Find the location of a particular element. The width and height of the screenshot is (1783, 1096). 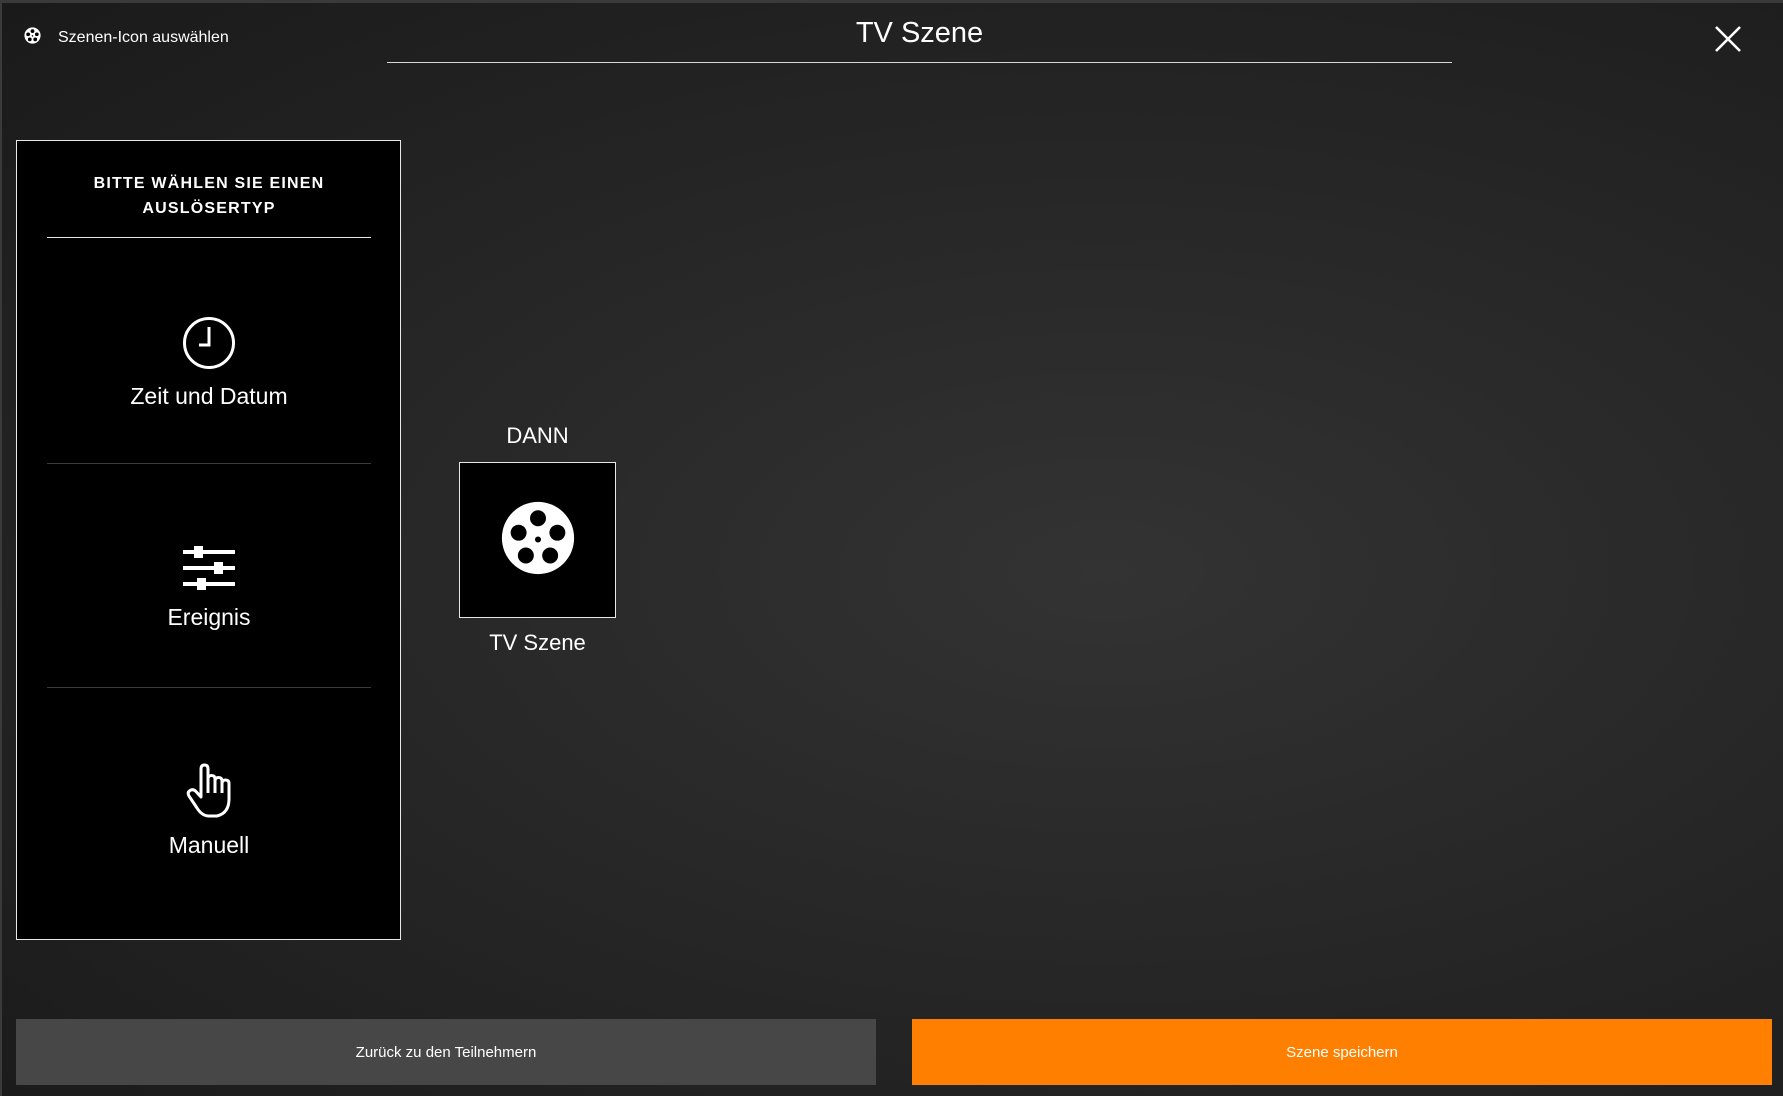

trigger-panel-heading-line2: AUSLÖSERTYP is located at coordinates (209, 208).